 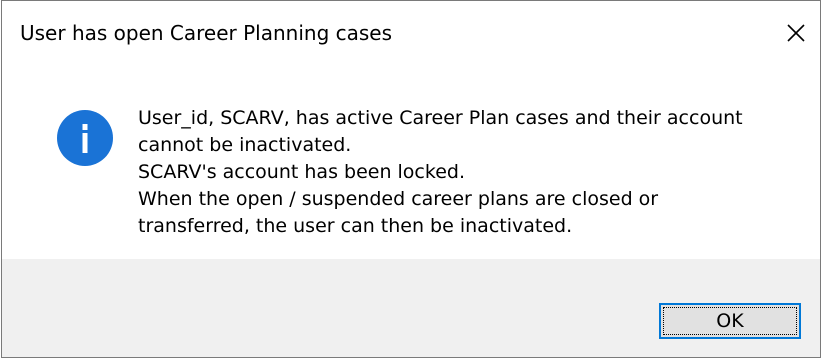 What do you see at coordinates (245, 145) in the screenshot?
I see `message-line: cannot be inactivated.` at bounding box center [245, 145].